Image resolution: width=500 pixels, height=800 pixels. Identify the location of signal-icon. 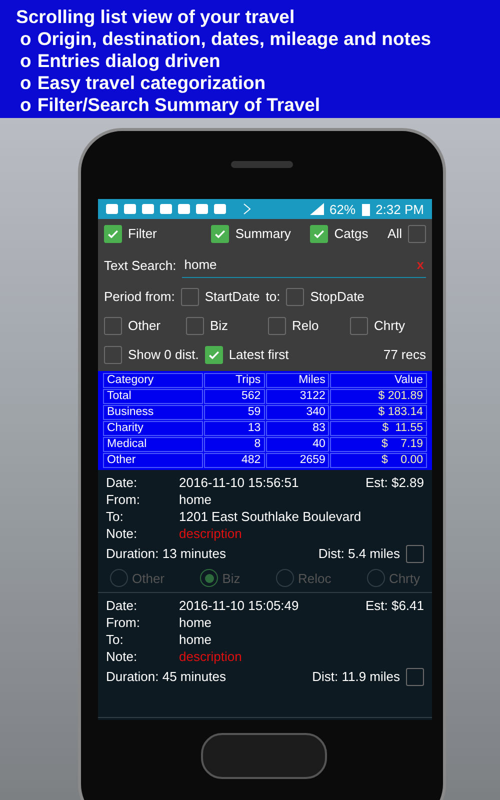
(317, 209).